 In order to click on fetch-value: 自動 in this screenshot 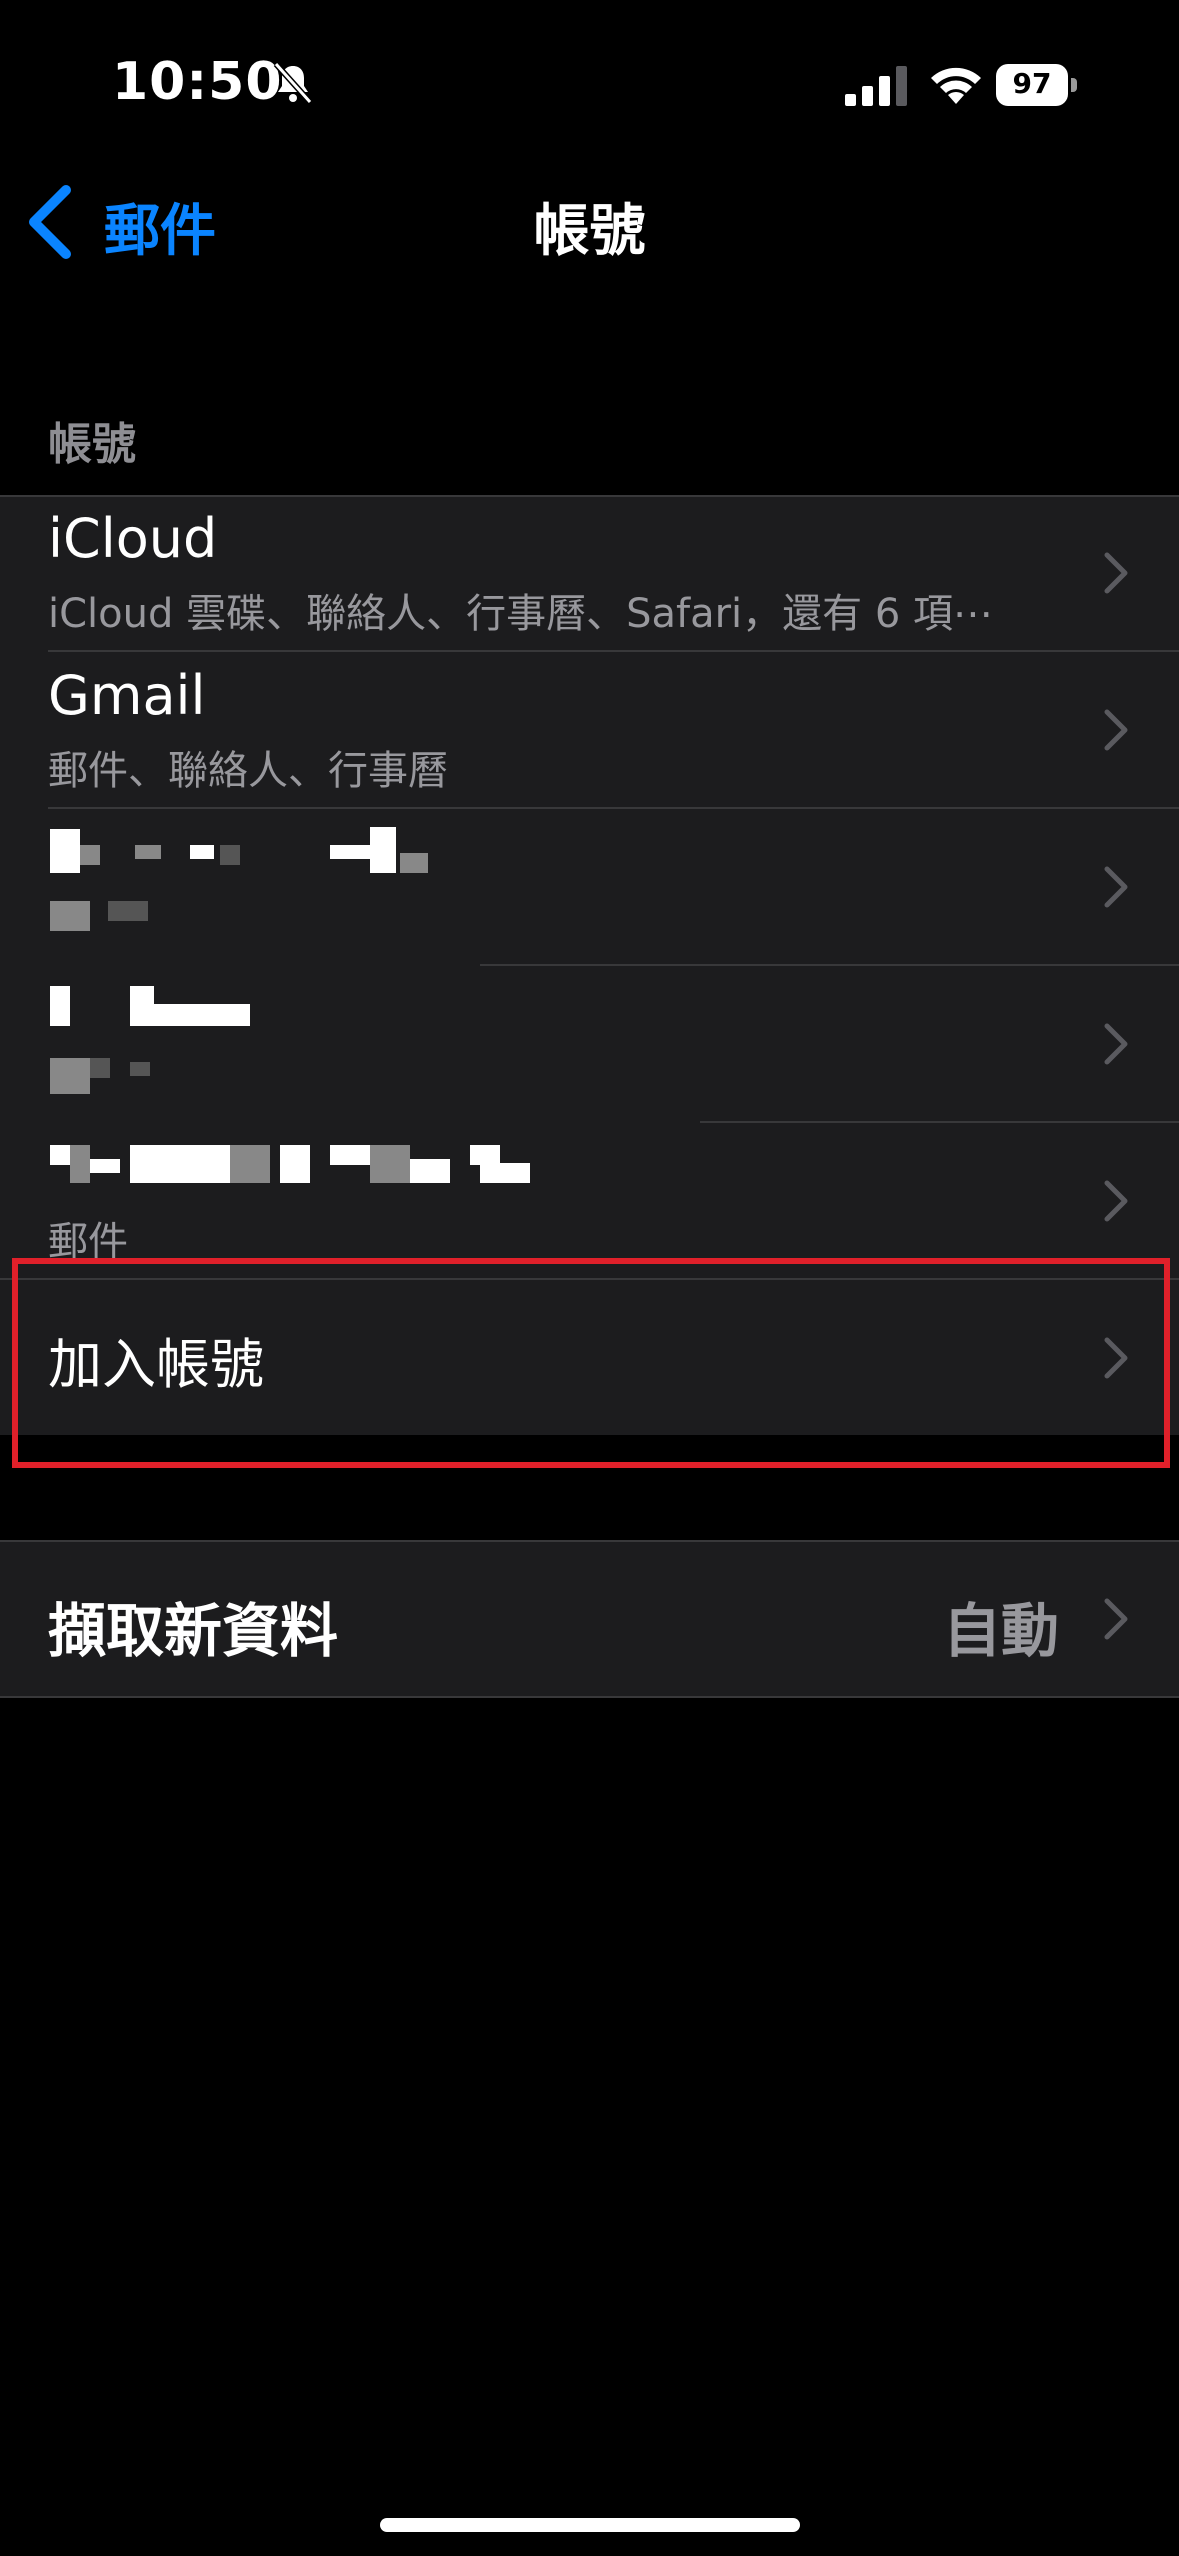, I will do `click(1000, 1631)`.